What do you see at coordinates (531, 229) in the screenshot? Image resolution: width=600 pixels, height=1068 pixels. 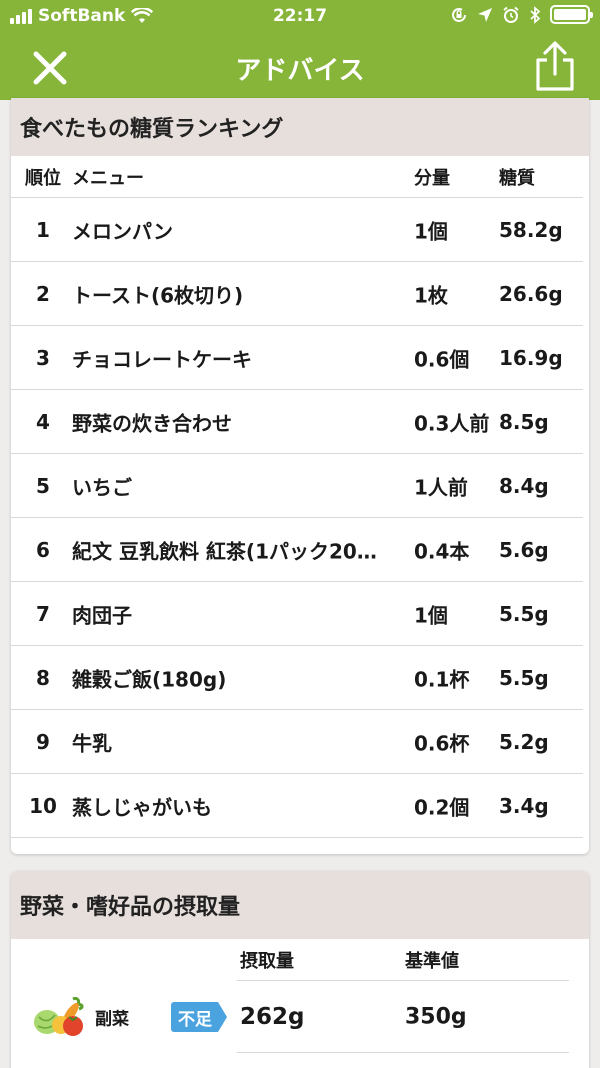 I see `ranking-sugar: 58.2g` at bounding box center [531, 229].